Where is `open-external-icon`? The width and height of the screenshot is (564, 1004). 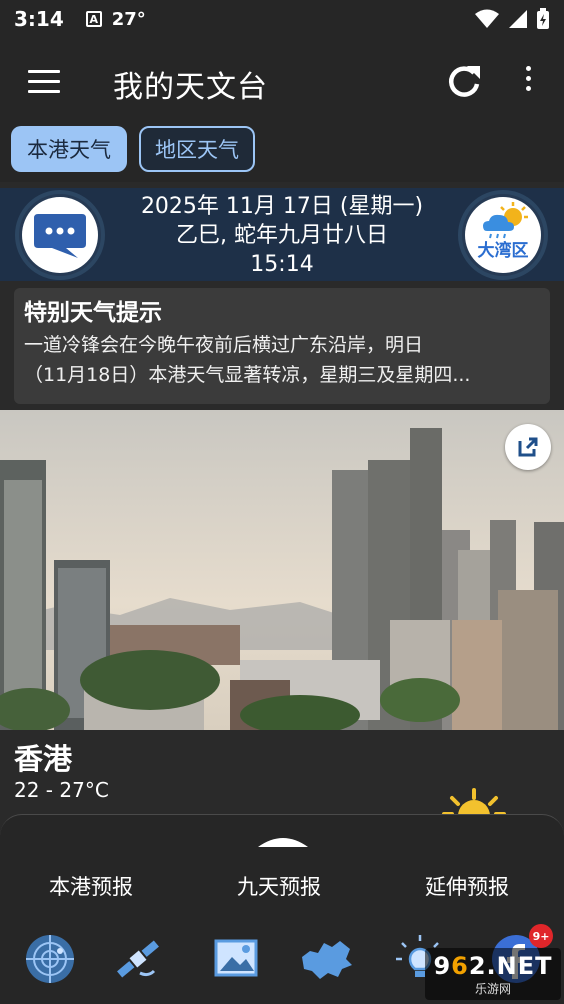 open-external-icon is located at coordinates (528, 447).